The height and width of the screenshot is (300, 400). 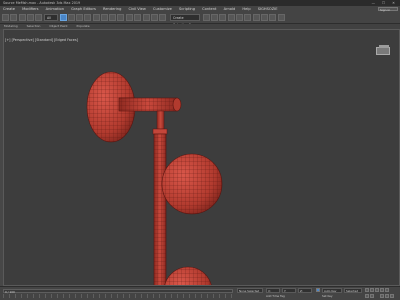 I want to click on reference-coordinate-icon, so click(x=129, y=17).